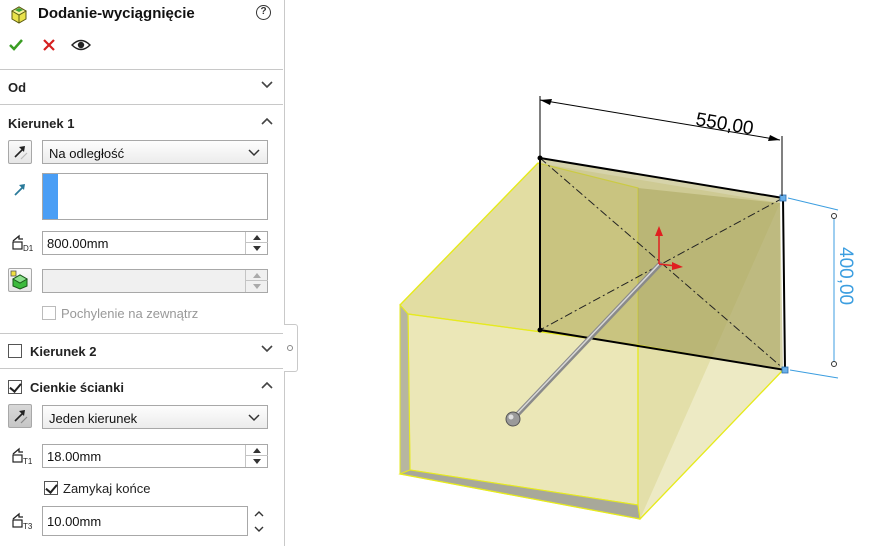 The width and height of the screenshot is (888, 546). I want to click on extrude-drag-handle, so click(513, 419).